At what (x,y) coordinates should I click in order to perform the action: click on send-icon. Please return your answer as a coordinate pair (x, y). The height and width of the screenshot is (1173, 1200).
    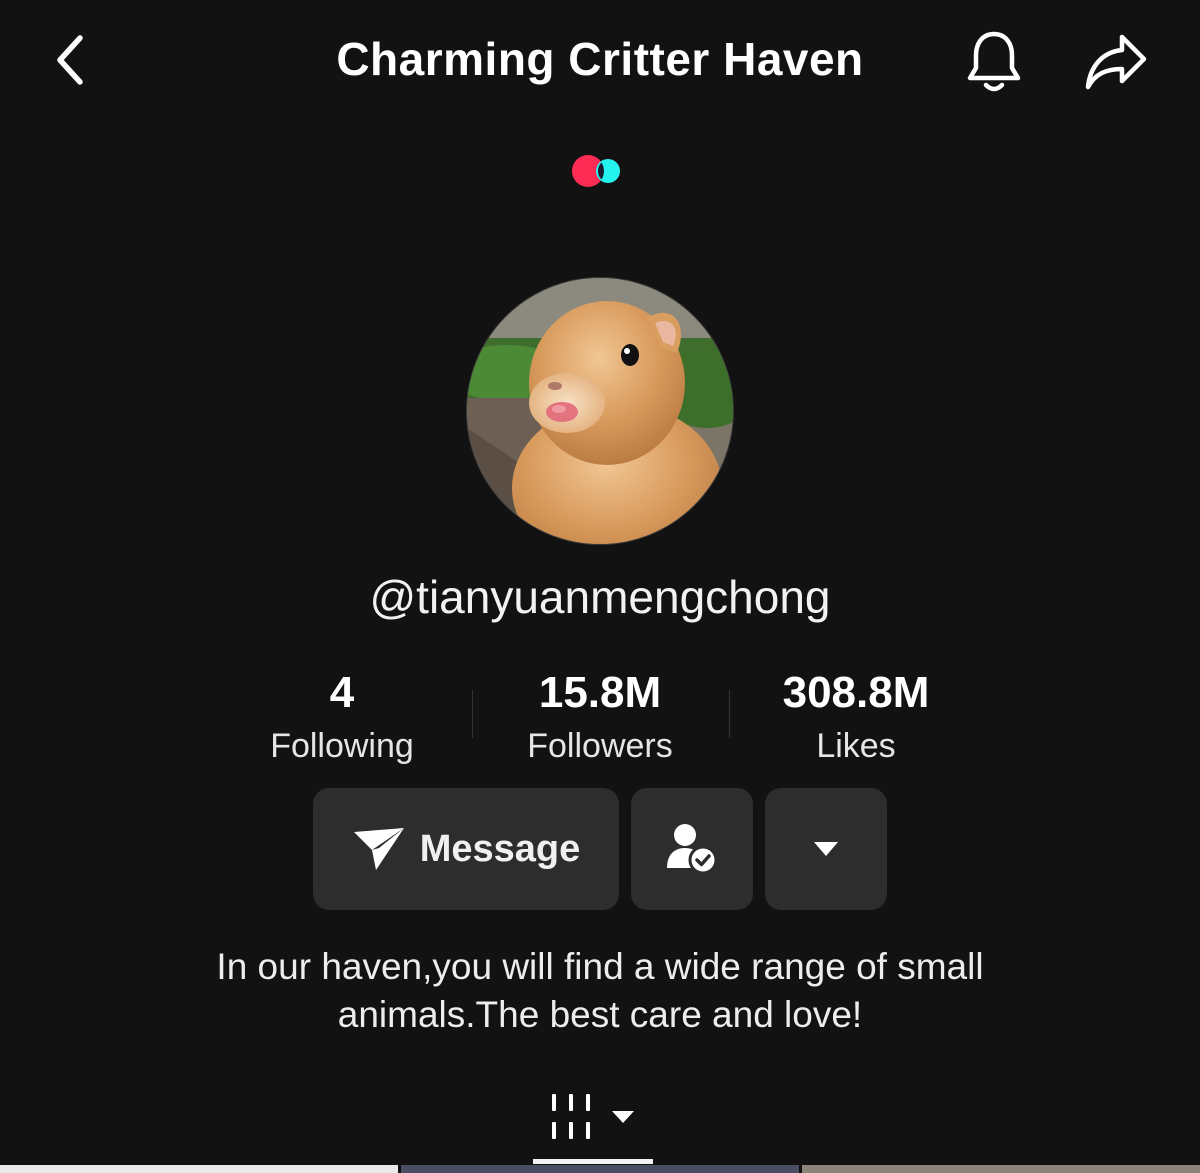
    Looking at the image, I should click on (378, 849).